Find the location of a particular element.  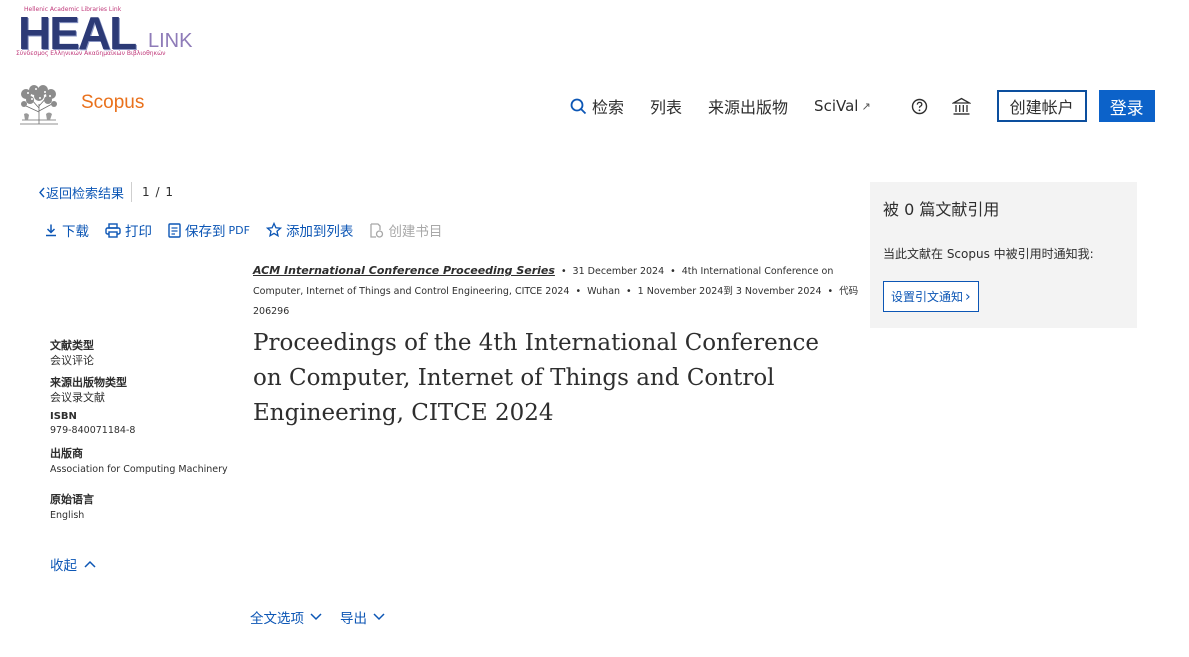

institution-button is located at coordinates (962, 106).